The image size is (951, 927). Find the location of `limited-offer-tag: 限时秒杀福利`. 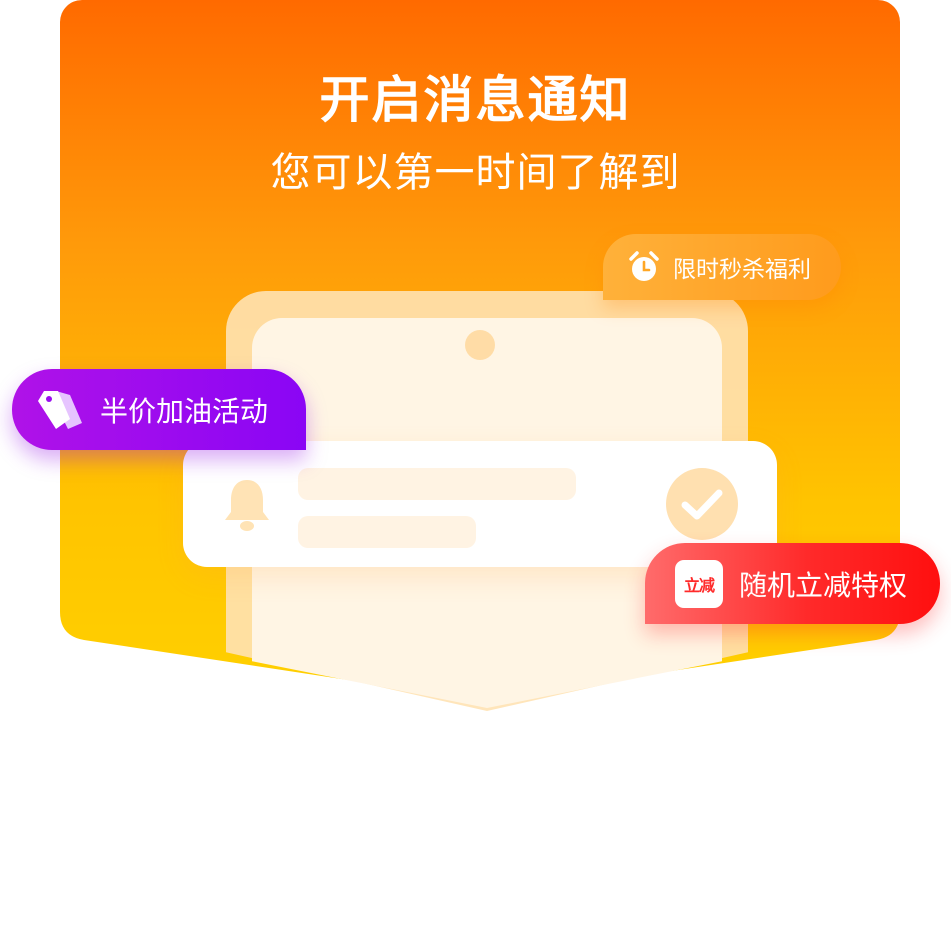

limited-offer-tag: 限时秒杀福利 is located at coordinates (722, 267).